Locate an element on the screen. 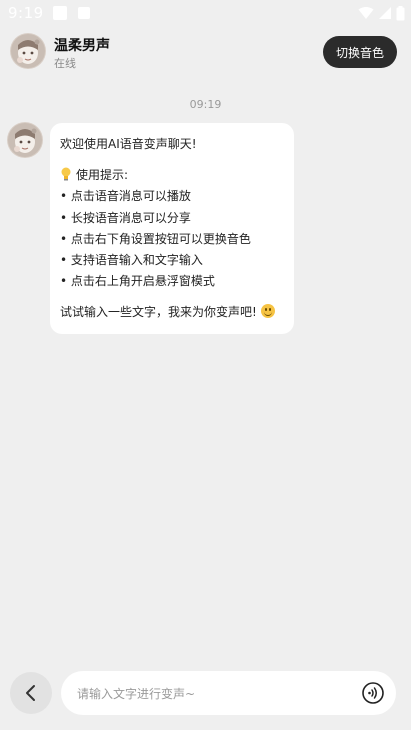  avatar is located at coordinates (28, 51).